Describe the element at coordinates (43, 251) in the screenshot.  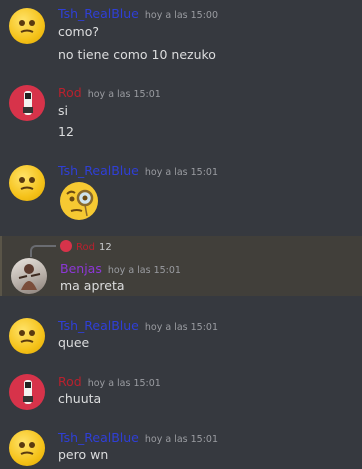
I see `reply-connector` at that location.